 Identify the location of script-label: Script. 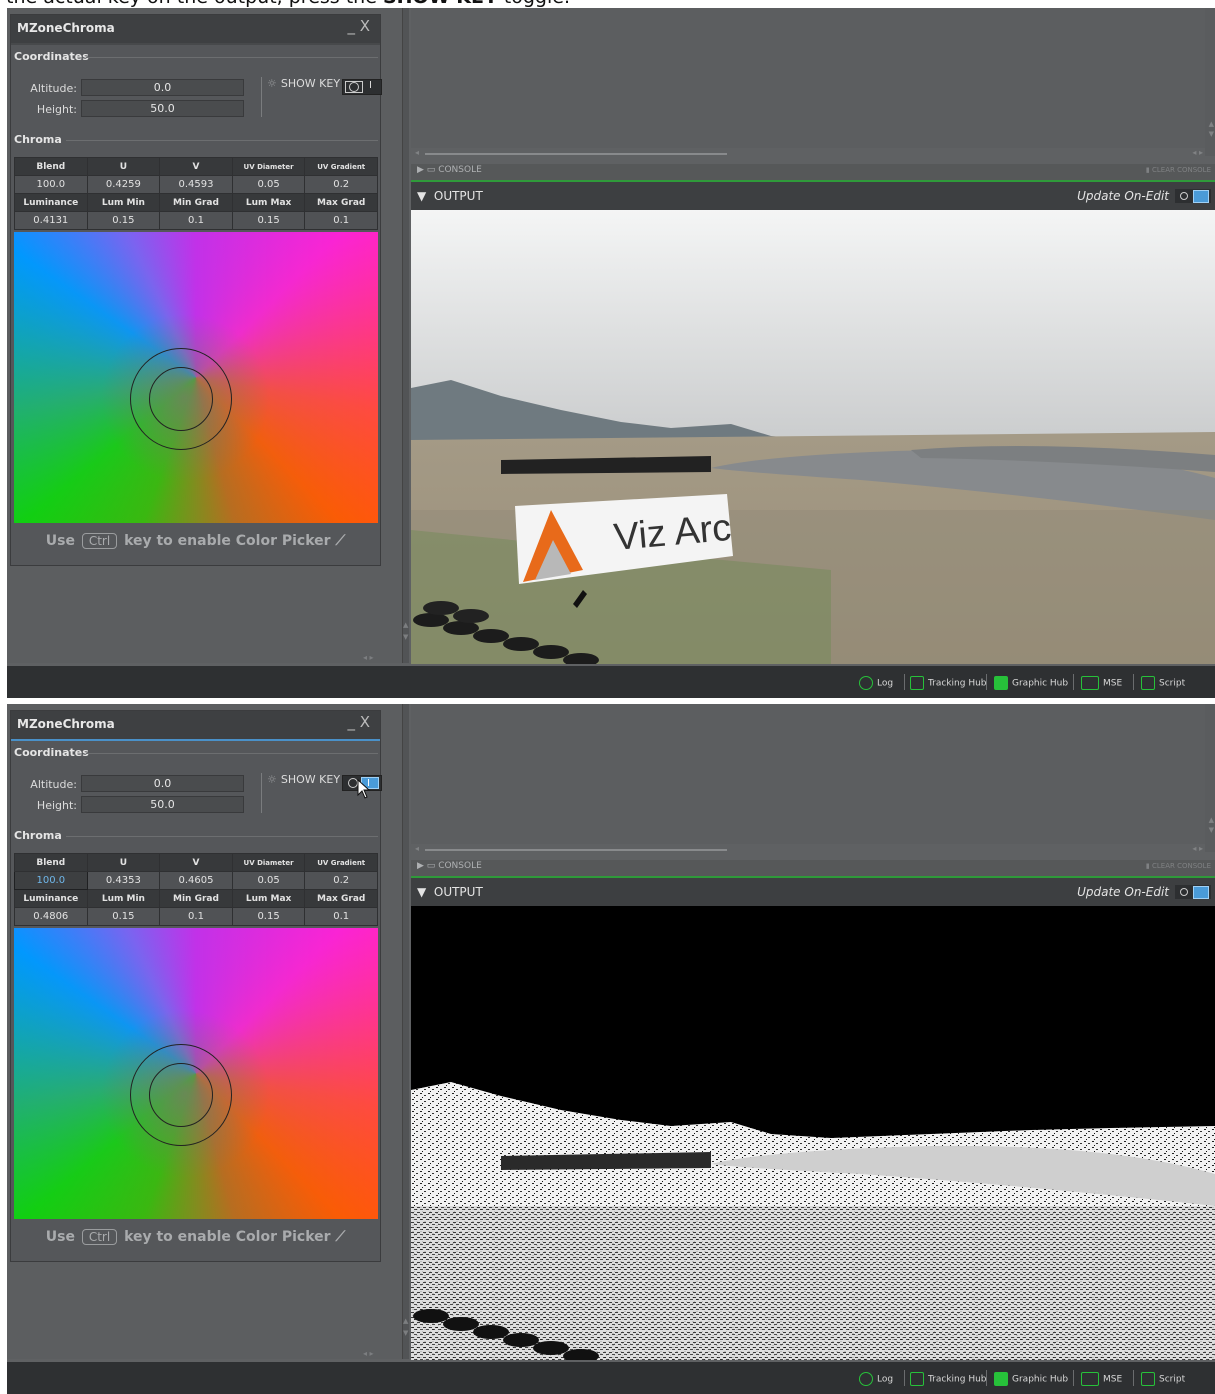
(1172, 683).